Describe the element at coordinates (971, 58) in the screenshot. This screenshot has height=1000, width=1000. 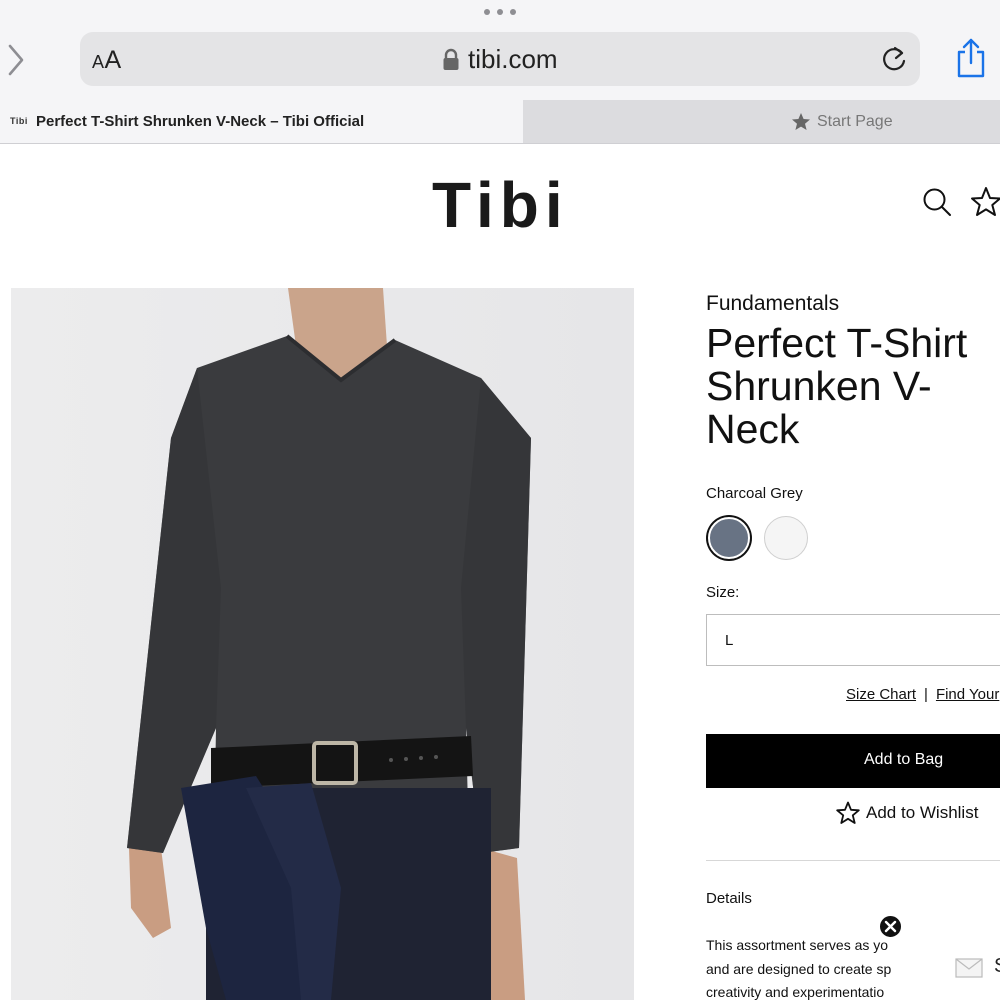
I see `share-icon` at that location.